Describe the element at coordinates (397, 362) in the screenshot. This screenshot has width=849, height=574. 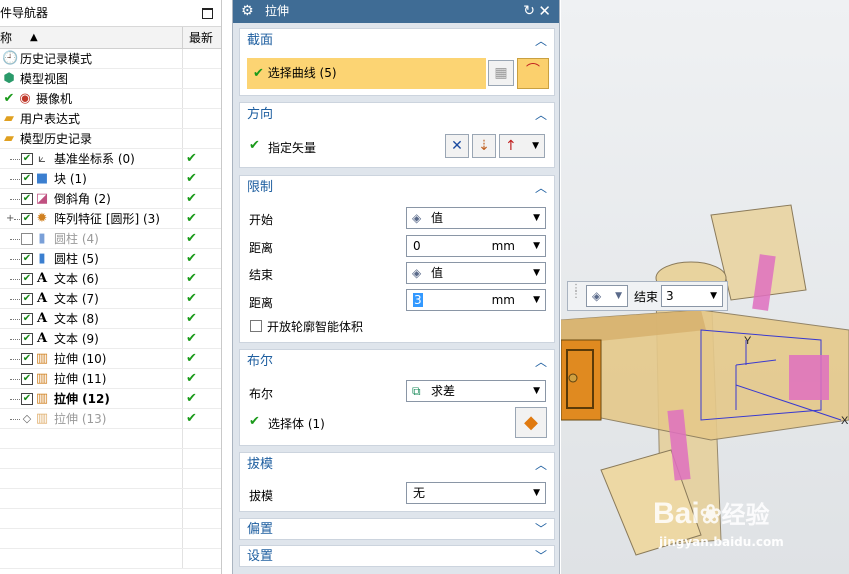
I see `boolean-header: 布尔 ︿` at that location.